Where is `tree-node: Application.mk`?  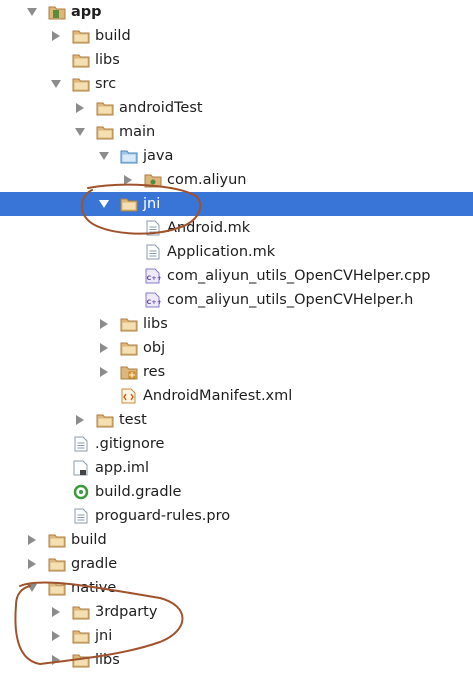 tree-node: Application.mk is located at coordinates (236, 252).